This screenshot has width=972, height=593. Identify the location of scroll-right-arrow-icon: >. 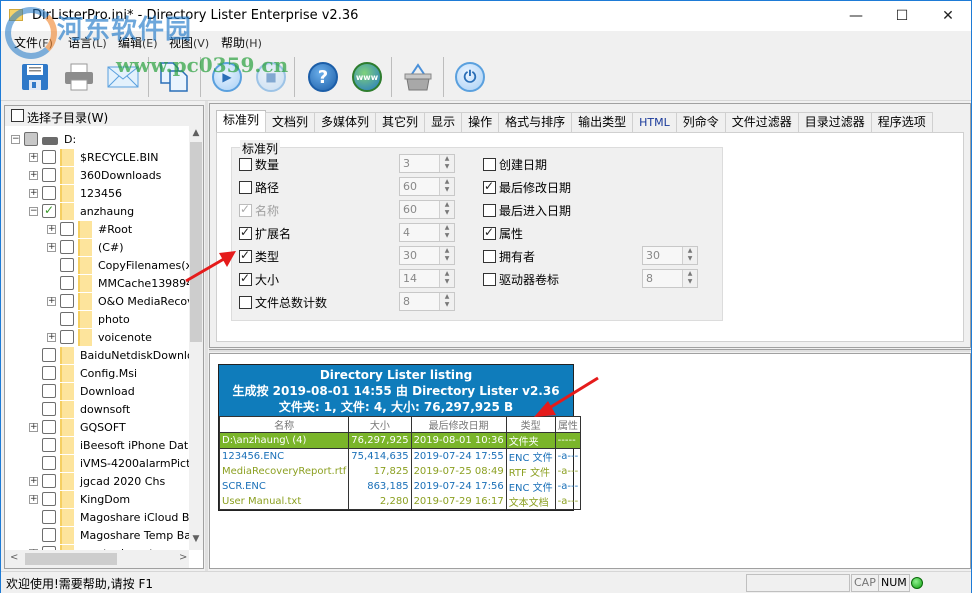
(183, 557).